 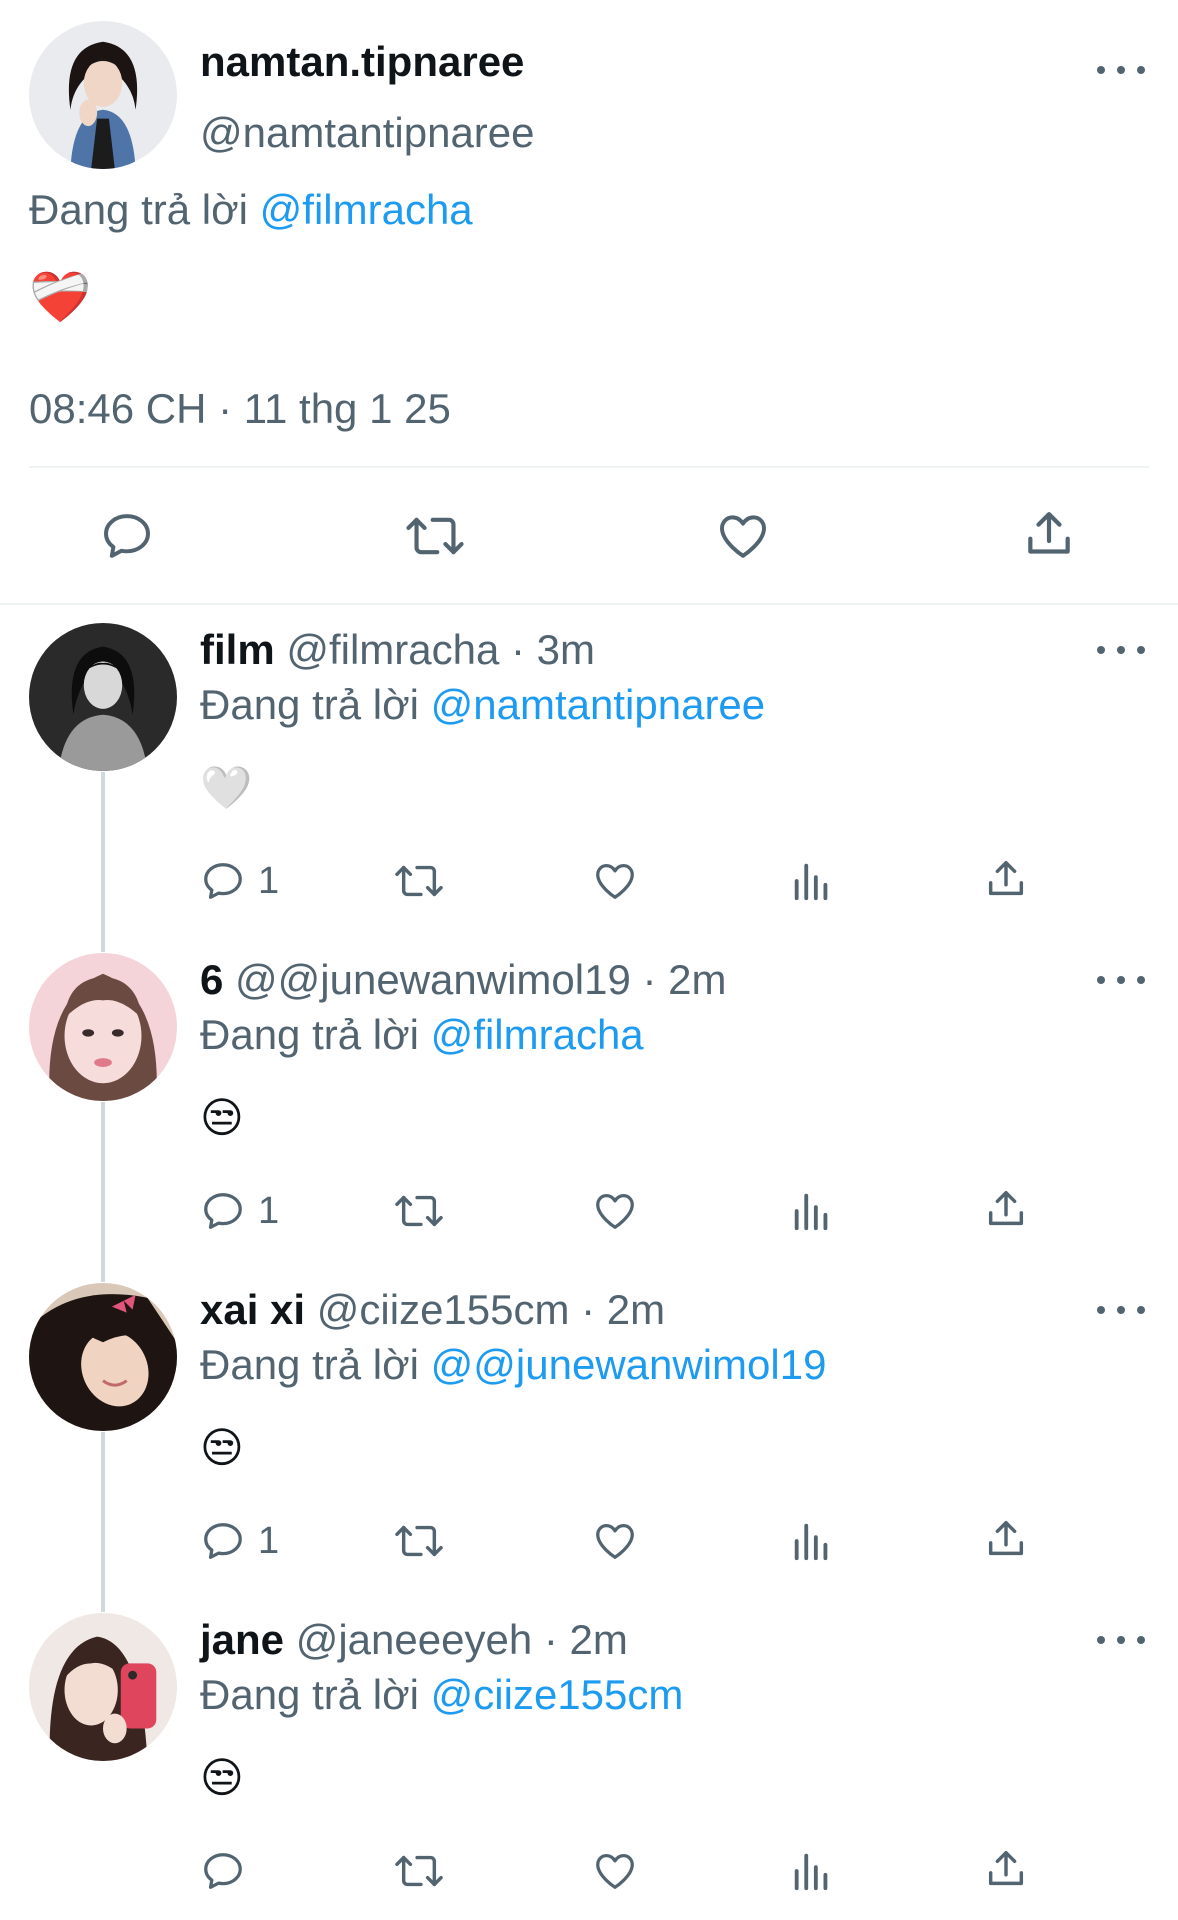 I want to click on reply-context: Đang trả lời @@junewanwimol19, so click(x=513, y=1365).